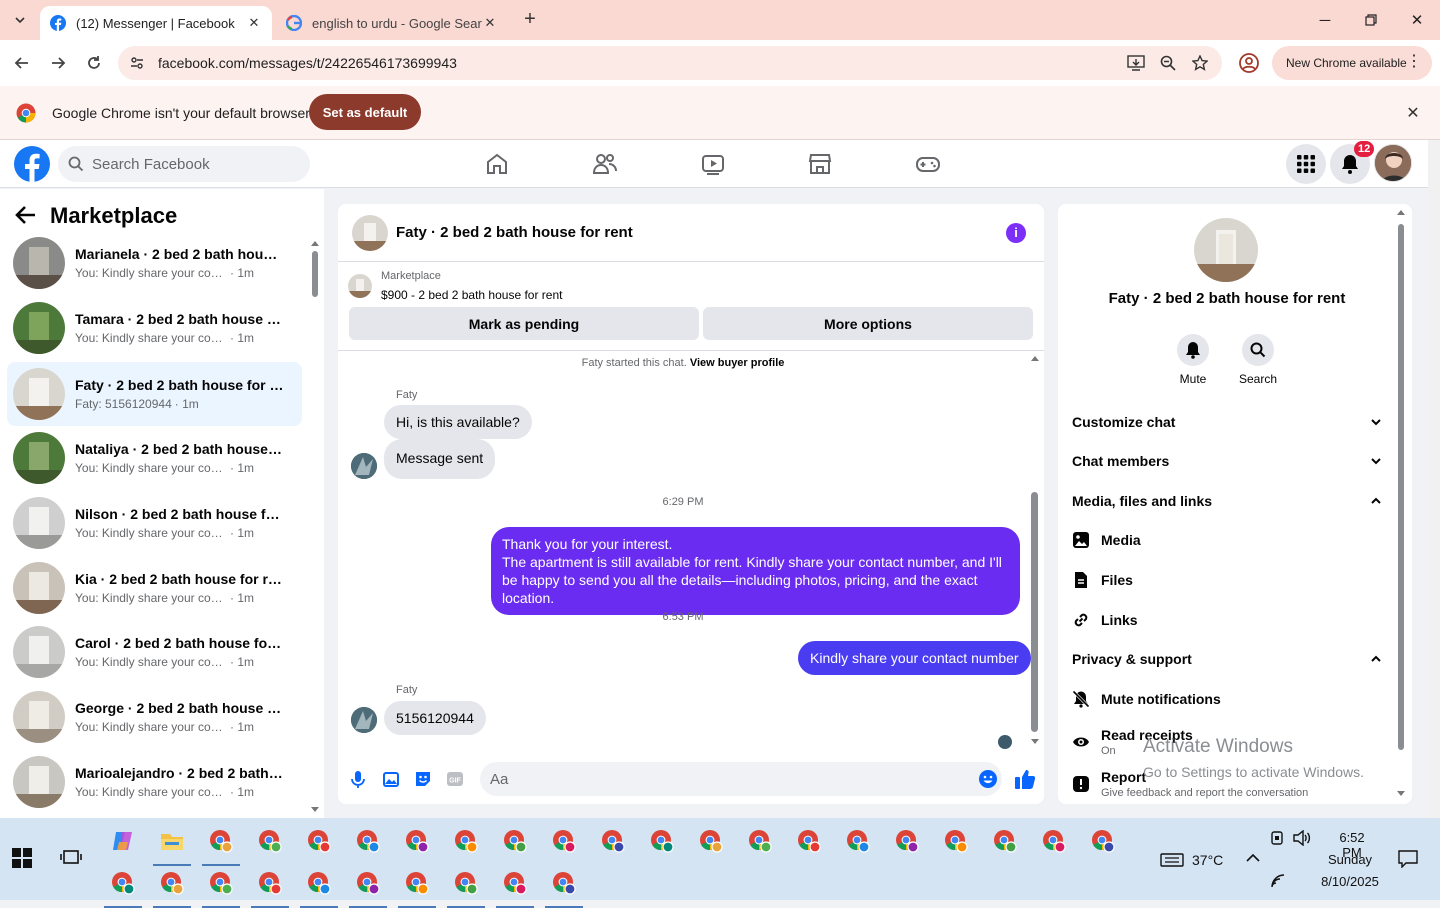  What do you see at coordinates (1350, 881) in the screenshot?
I see `clock-date: 8/10/2025` at bounding box center [1350, 881].